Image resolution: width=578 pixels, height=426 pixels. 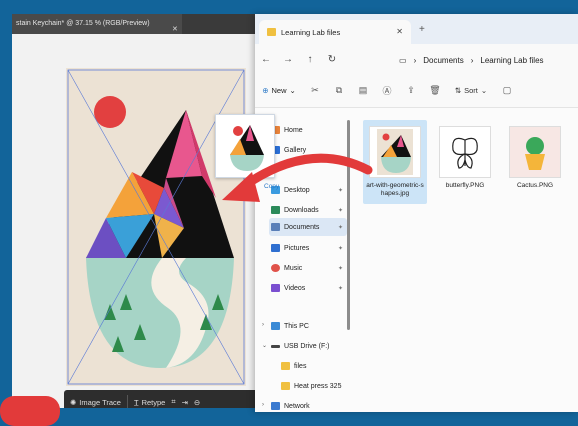 What do you see at coordinates (173, 402) in the screenshot?
I see `crop-icon: ⌗` at bounding box center [173, 402].